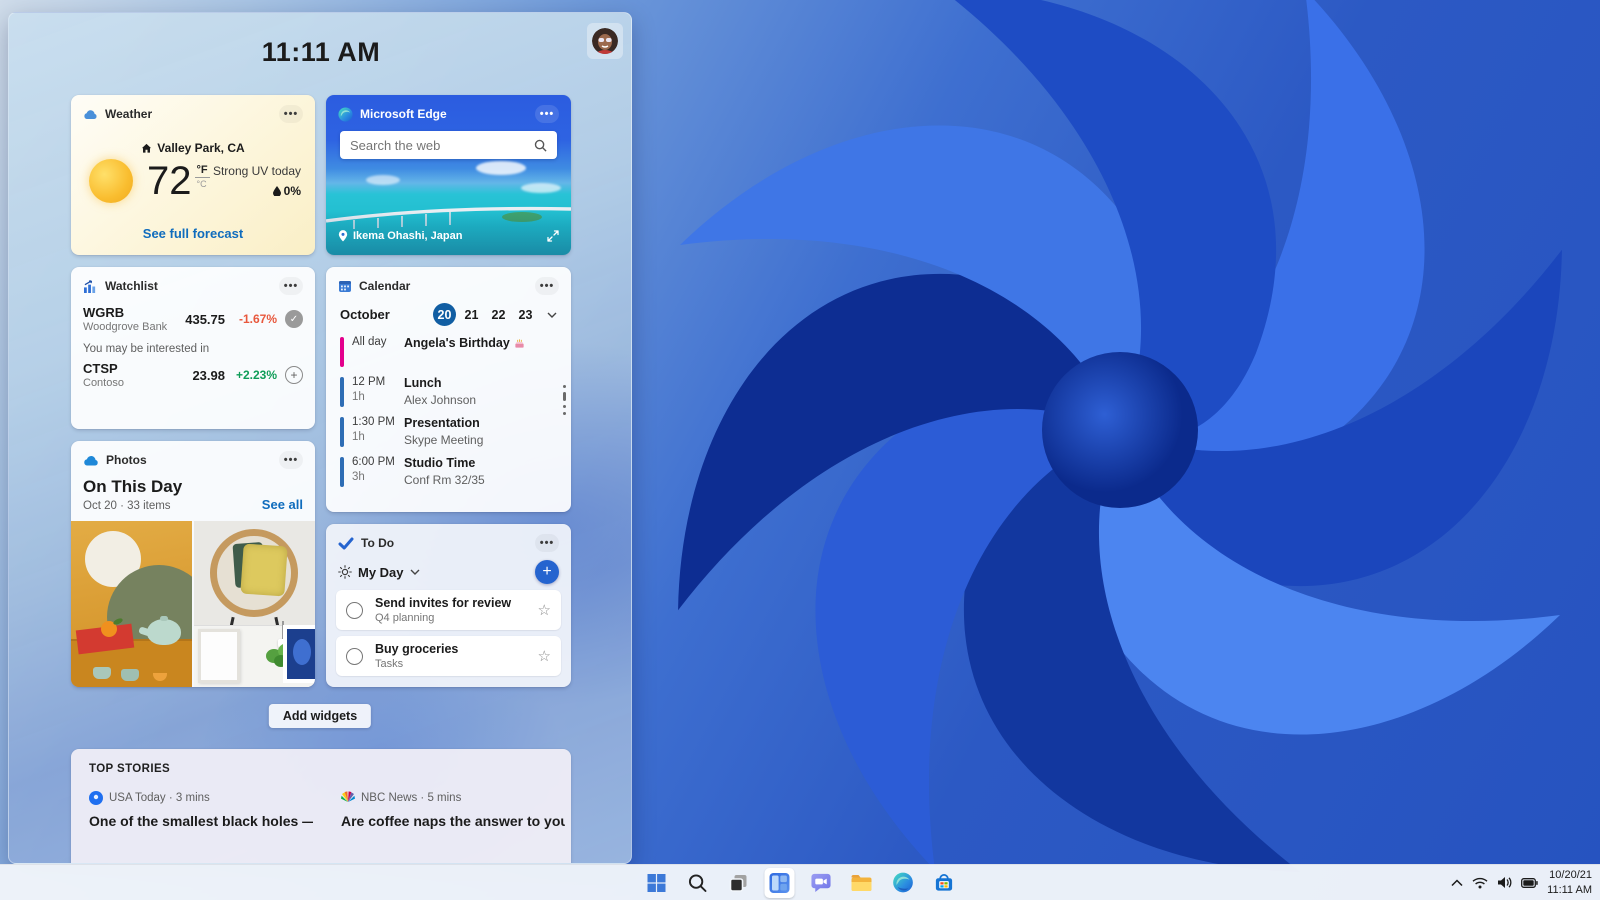 The width and height of the screenshot is (1600, 900). What do you see at coordinates (450, 391) in the screenshot?
I see `calendar-event: 12 PM 1h Lunch Alex Johnson` at bounding box center [450, 391].